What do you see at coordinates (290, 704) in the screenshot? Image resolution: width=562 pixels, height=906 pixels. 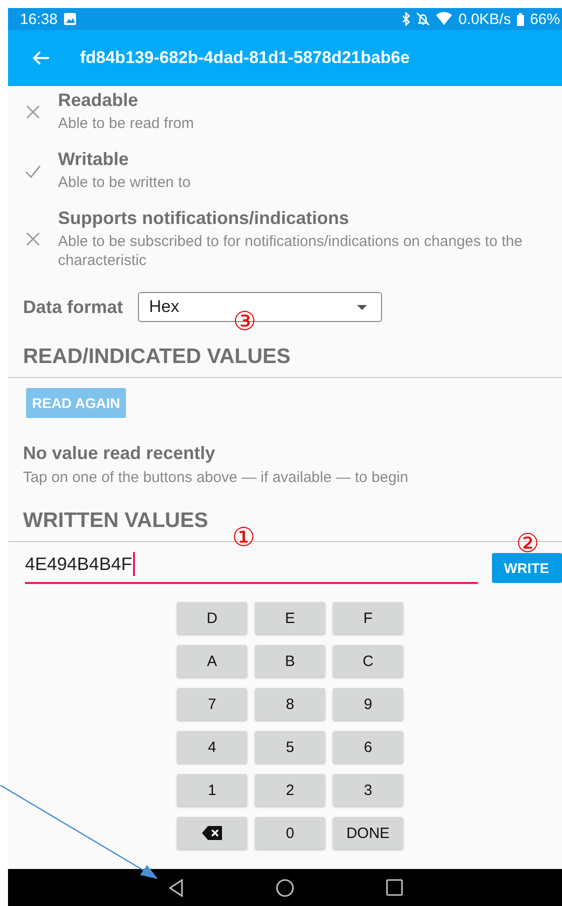 I see `keypad-key: 8` at bounding box center [290, 704].